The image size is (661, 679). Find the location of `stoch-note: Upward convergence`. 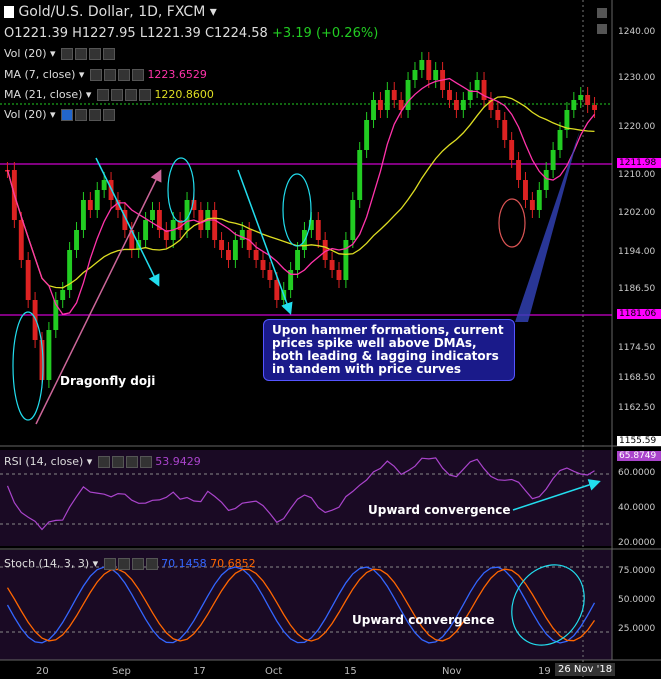

stoch-note: Upward convergence is located at coordinates (423, 620).